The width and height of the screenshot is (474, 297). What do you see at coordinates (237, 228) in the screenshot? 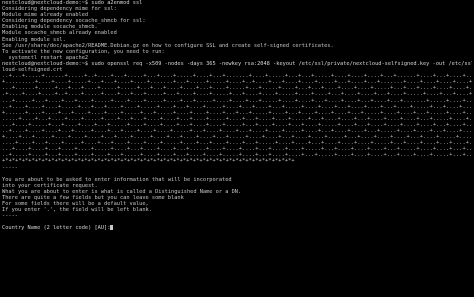
I see `country-name-prompt: Country Name (2 letter code) [AU]:` at bounding box center [237, 228].